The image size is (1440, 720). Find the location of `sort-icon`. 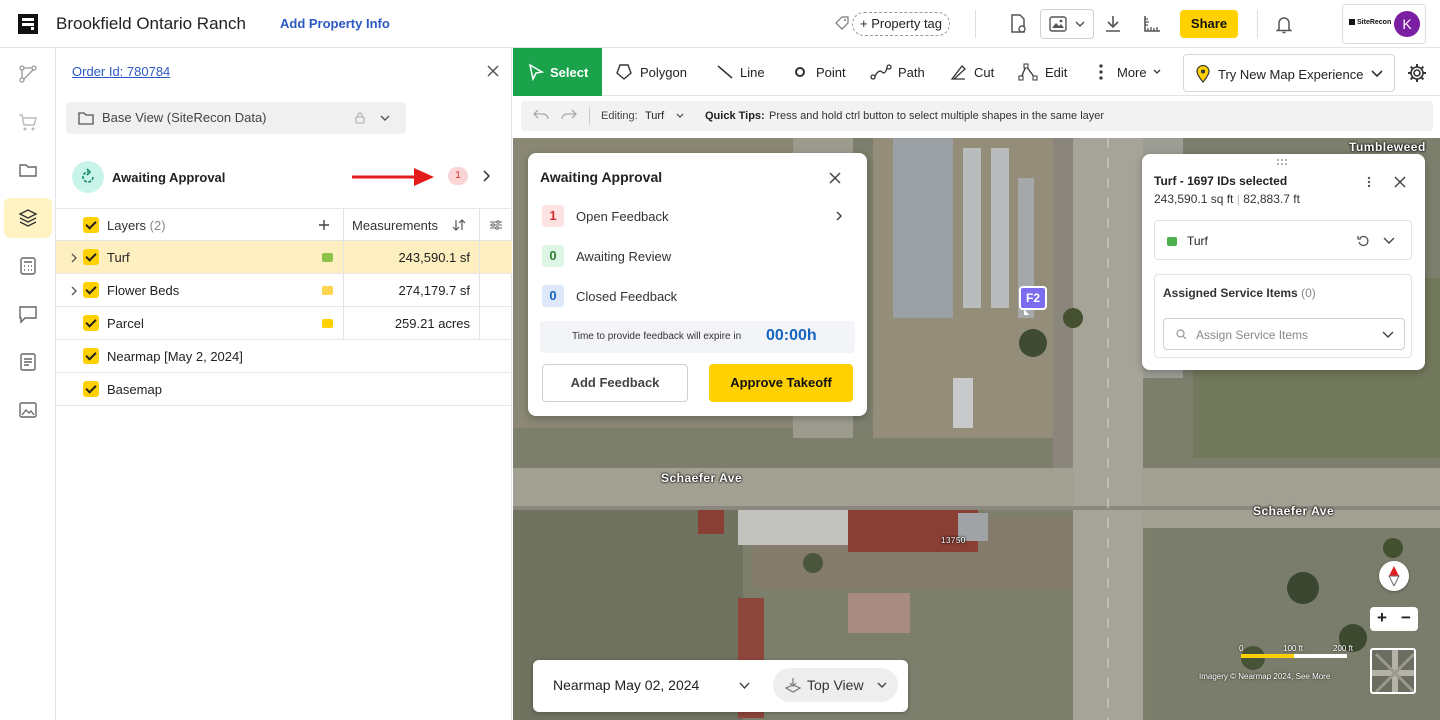

sort-icon is located at coordinates (459, 225).